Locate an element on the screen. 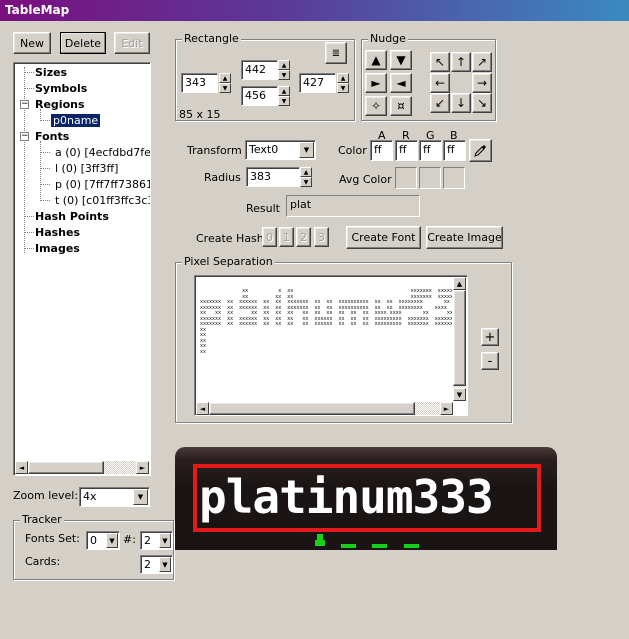 The width and height of the screenshot is (629, 639). scroll-up-icon: ▲ is located at coordinates (459, 283).